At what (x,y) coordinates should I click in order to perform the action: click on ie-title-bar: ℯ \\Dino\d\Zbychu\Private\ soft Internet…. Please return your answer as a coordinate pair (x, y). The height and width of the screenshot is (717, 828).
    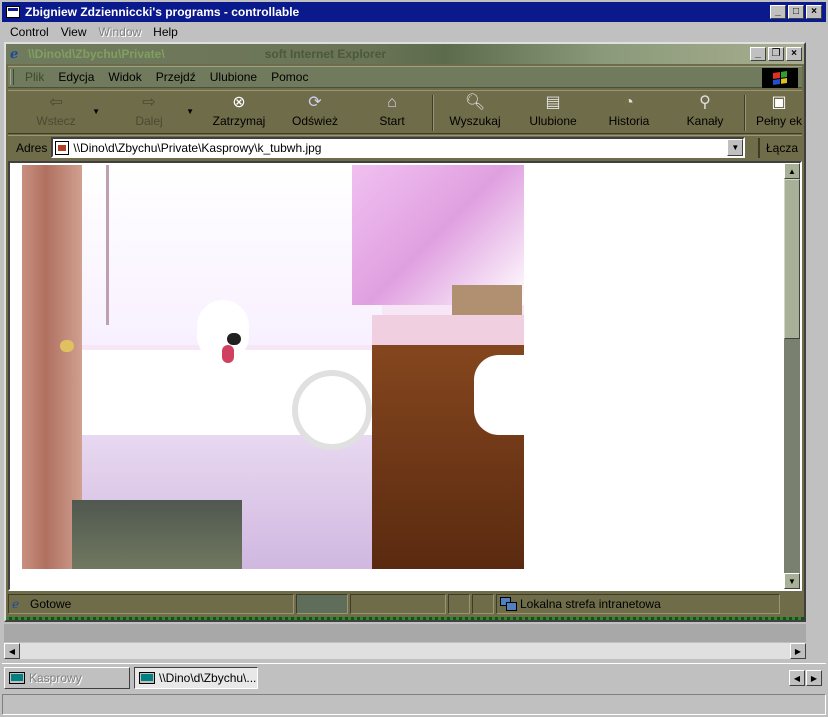
    Looking at the image, I should click on (405, 54).